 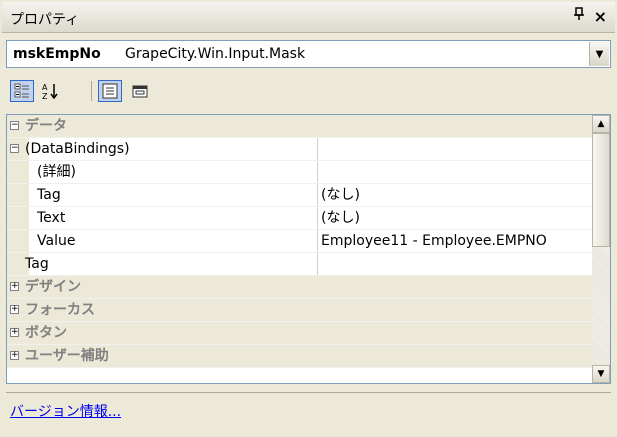 I want to click on property-label: (DataBindings), so click(x=77, y=149).